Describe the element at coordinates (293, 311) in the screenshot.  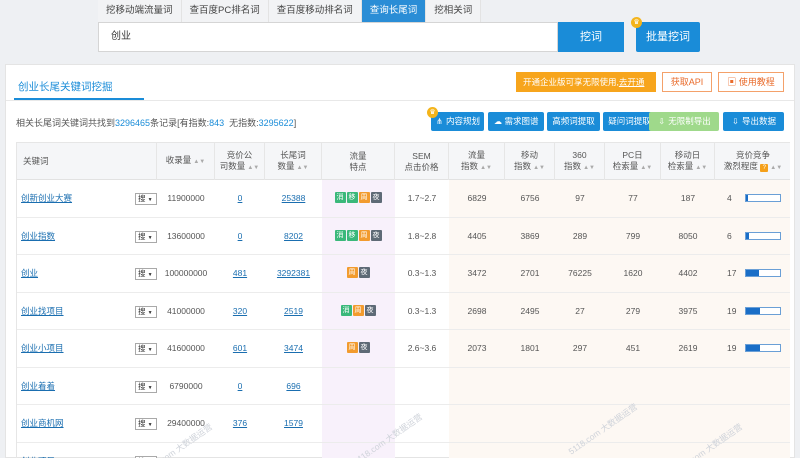
I see `longtail-link: 2519` at that location.